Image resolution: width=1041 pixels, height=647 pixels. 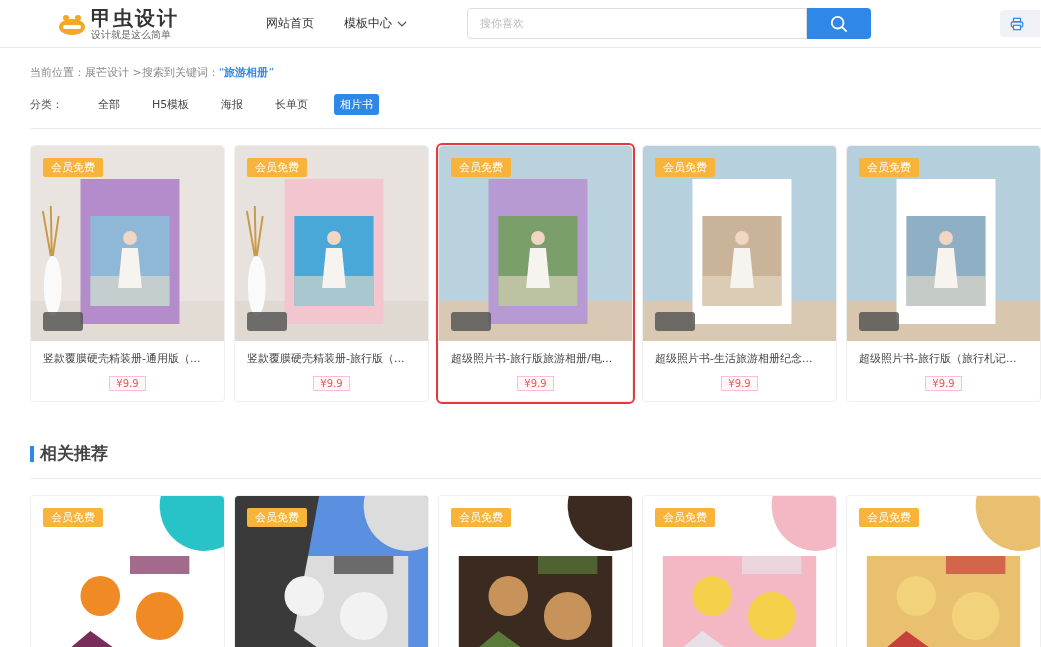 What do you see at coordinates (131, 34) in the screenshot?
I see `logo-tagline: 设计就是这么简单` at bounding box center [131, 34].